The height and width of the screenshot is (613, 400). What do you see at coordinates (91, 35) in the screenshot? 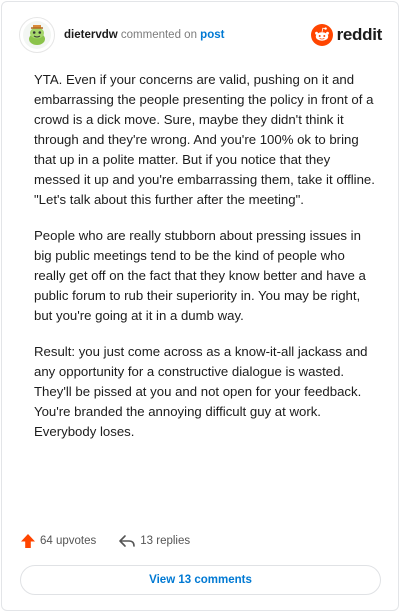
I see `username-link: dietervdw` at bounding box center [91, 35].